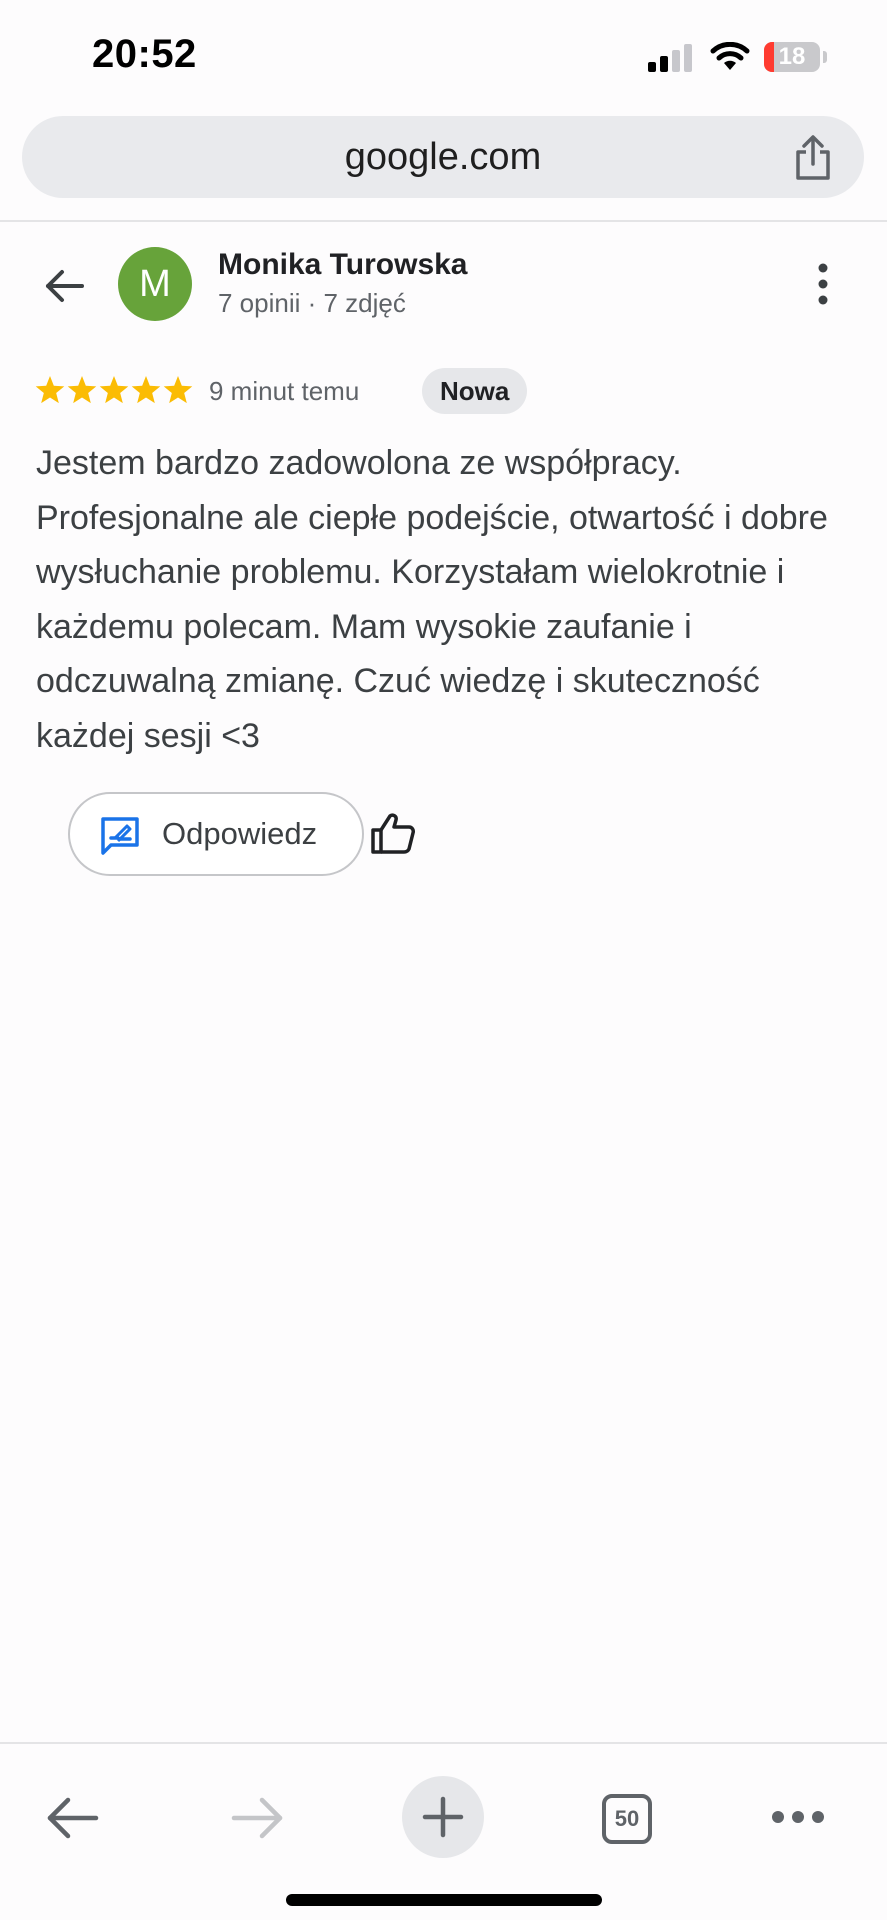  I want to click on share-icon, so click(813, 157).